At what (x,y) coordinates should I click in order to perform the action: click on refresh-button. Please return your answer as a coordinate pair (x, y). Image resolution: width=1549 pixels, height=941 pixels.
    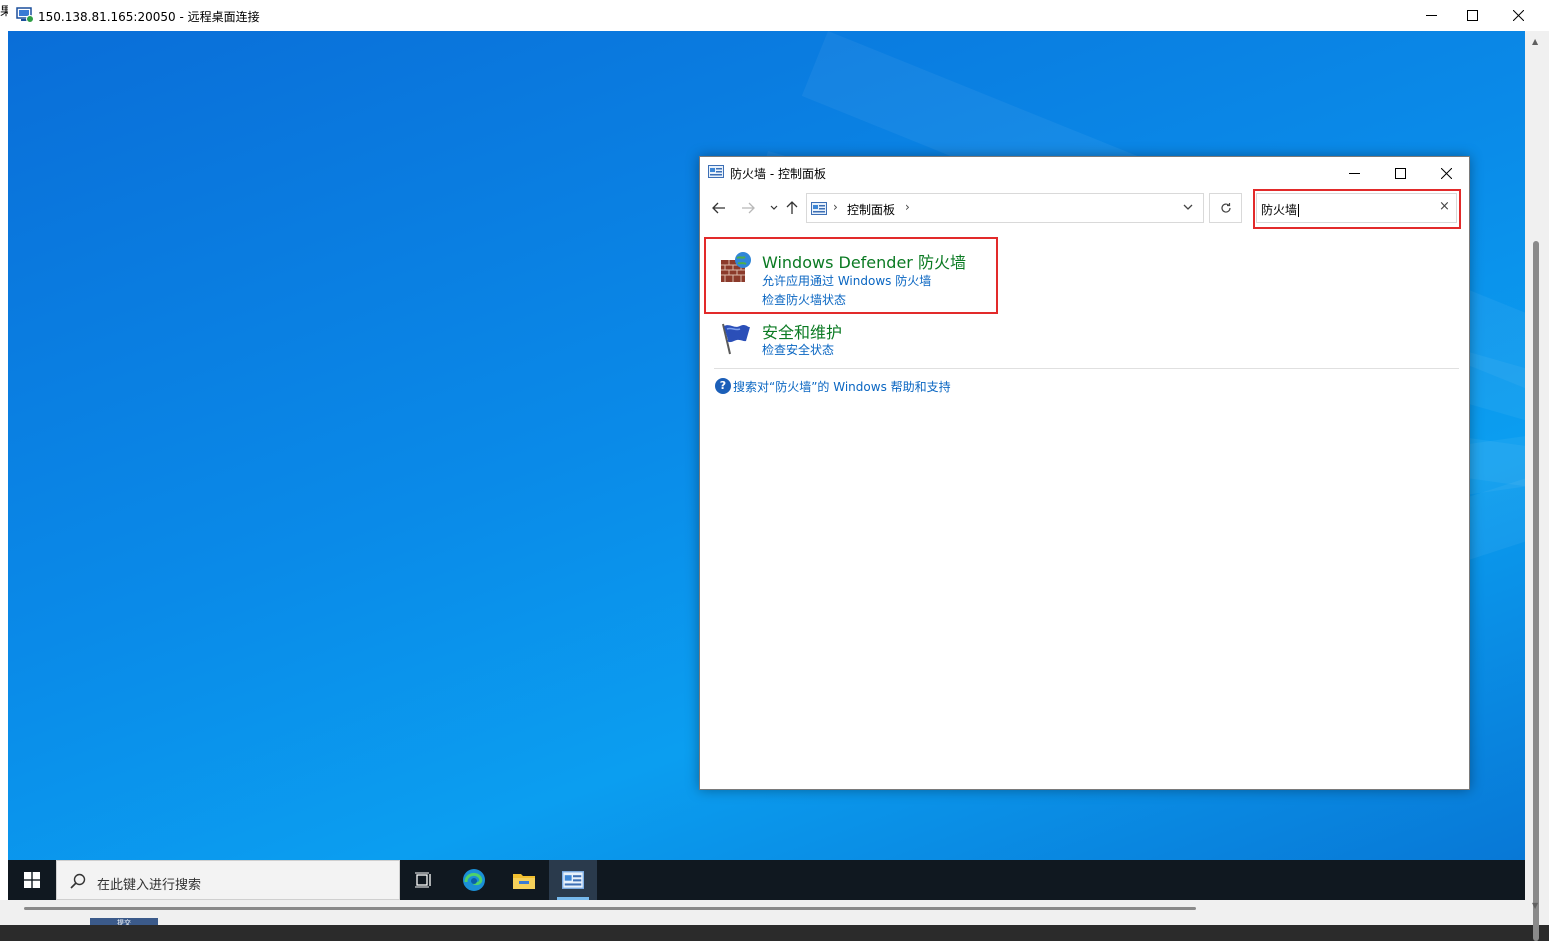
    Looking at the image, I should click on (1225, 208).